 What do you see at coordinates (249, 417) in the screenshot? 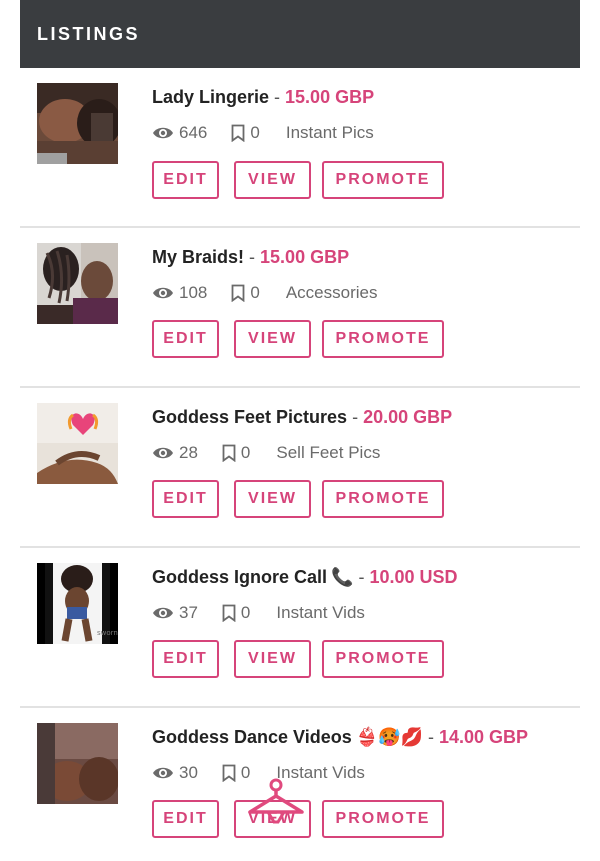
I see `listing-title: Goddess Feet Pictures` at bounding box center [249, 417].